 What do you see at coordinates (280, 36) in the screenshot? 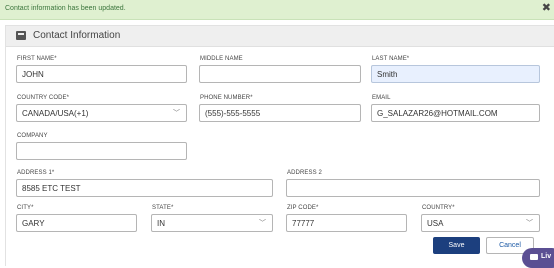
I see `panel-header: Contact Information` at bounding box center [280, 36].